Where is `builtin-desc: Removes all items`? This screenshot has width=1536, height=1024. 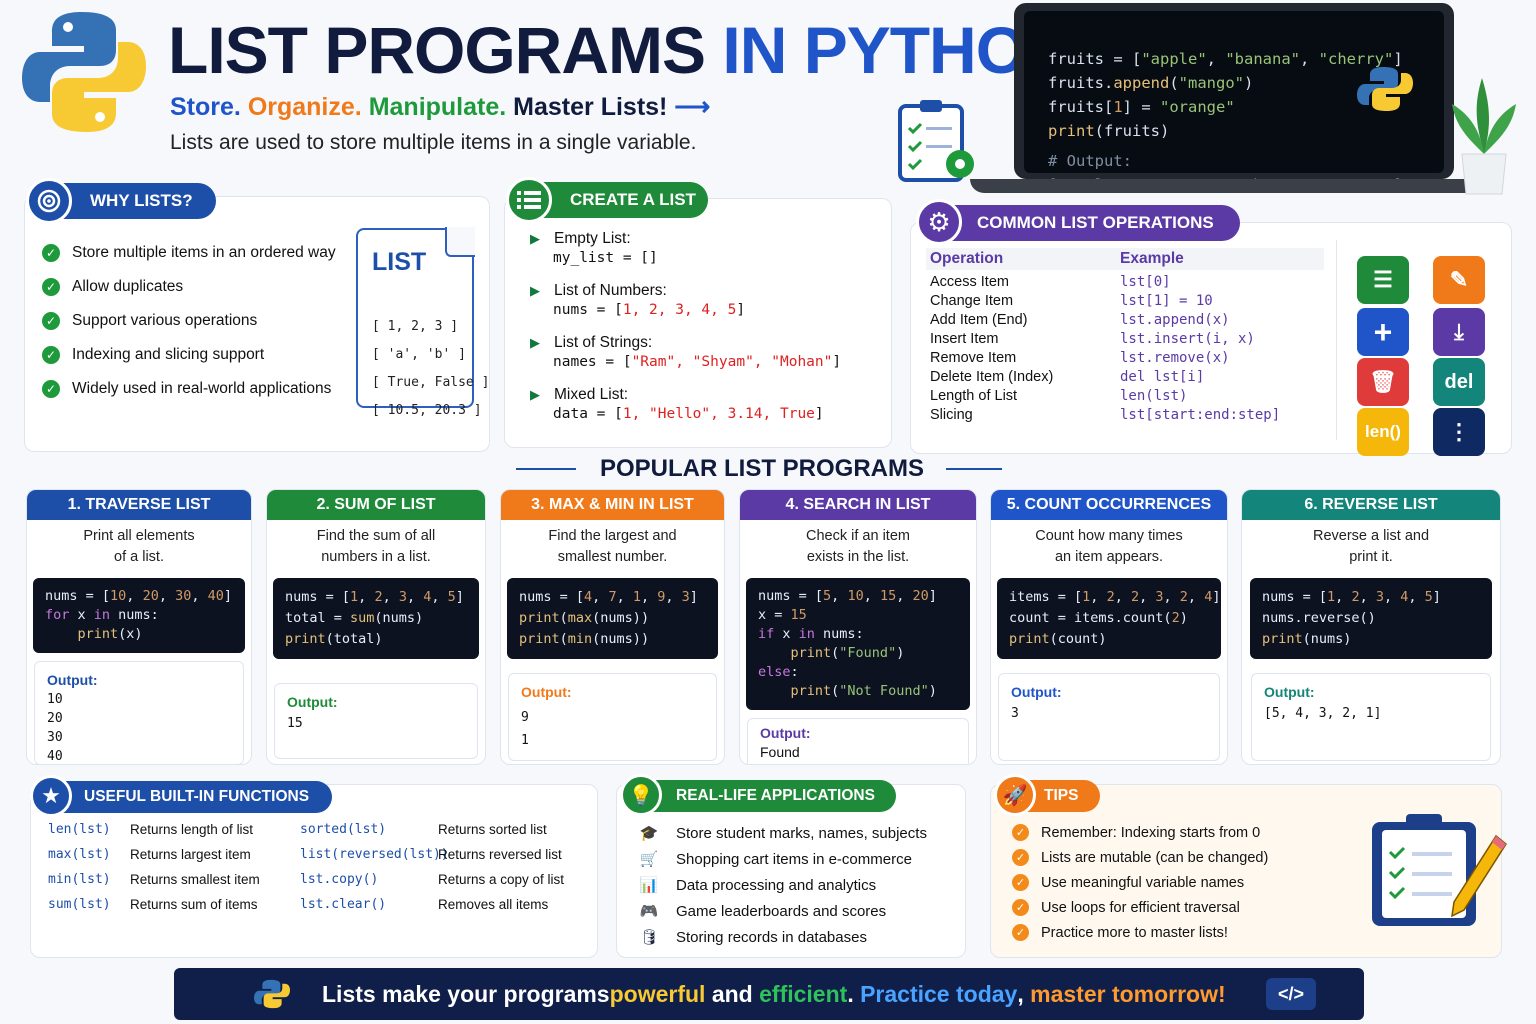 builtin-desc: Removes all items is located at coordinates (493, 904).